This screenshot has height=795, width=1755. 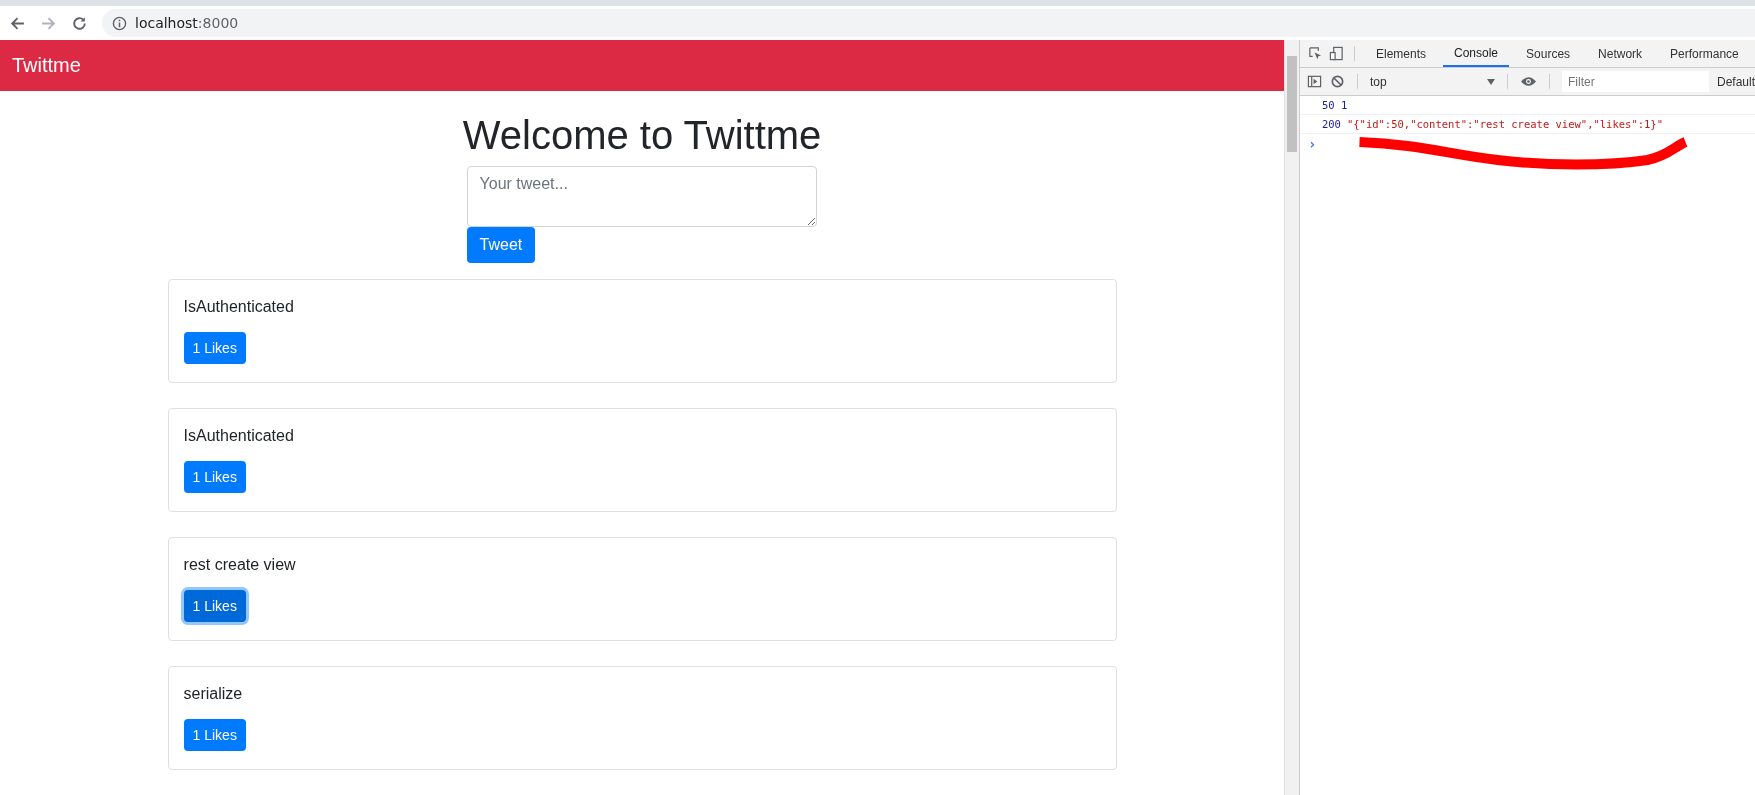 I want to click on address-bar: localhost:8000, so click(x=928, y=23).